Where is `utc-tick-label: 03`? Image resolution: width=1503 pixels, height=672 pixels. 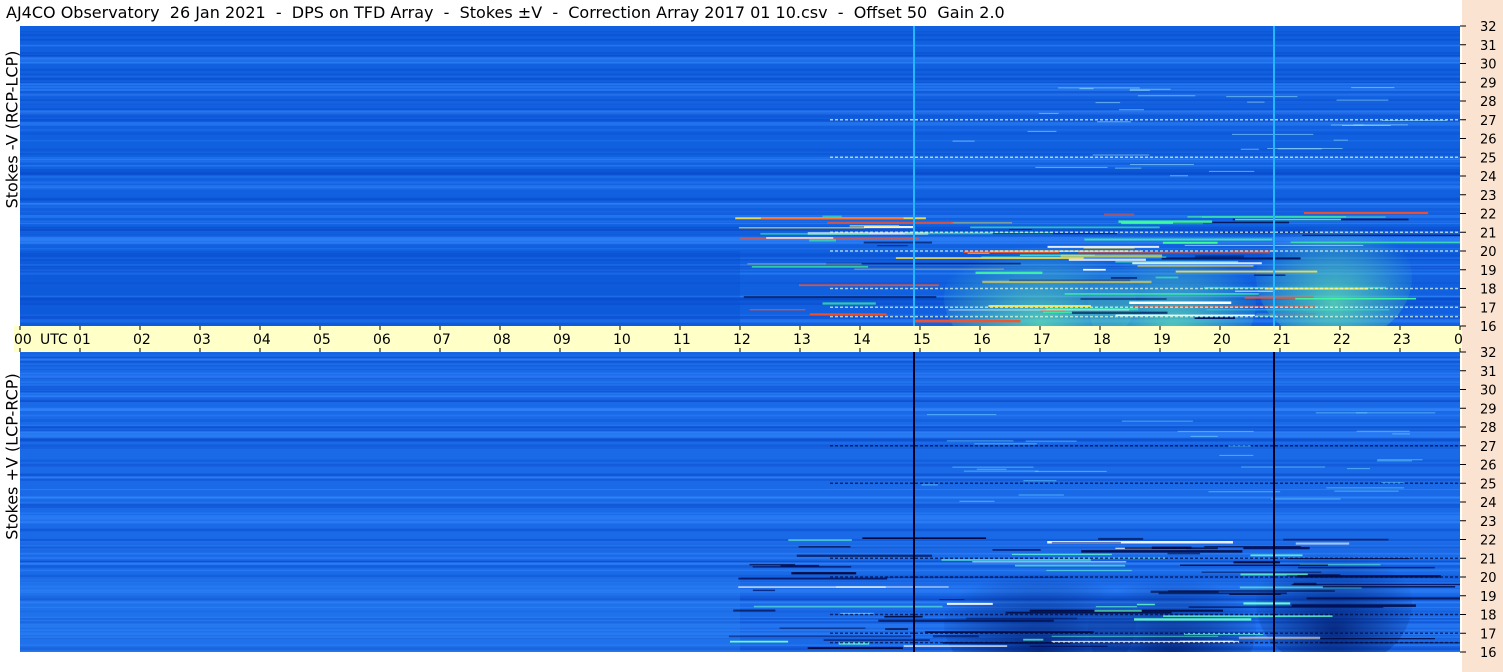 utc-tick-label: 03 is located at coordinates (202, 340).